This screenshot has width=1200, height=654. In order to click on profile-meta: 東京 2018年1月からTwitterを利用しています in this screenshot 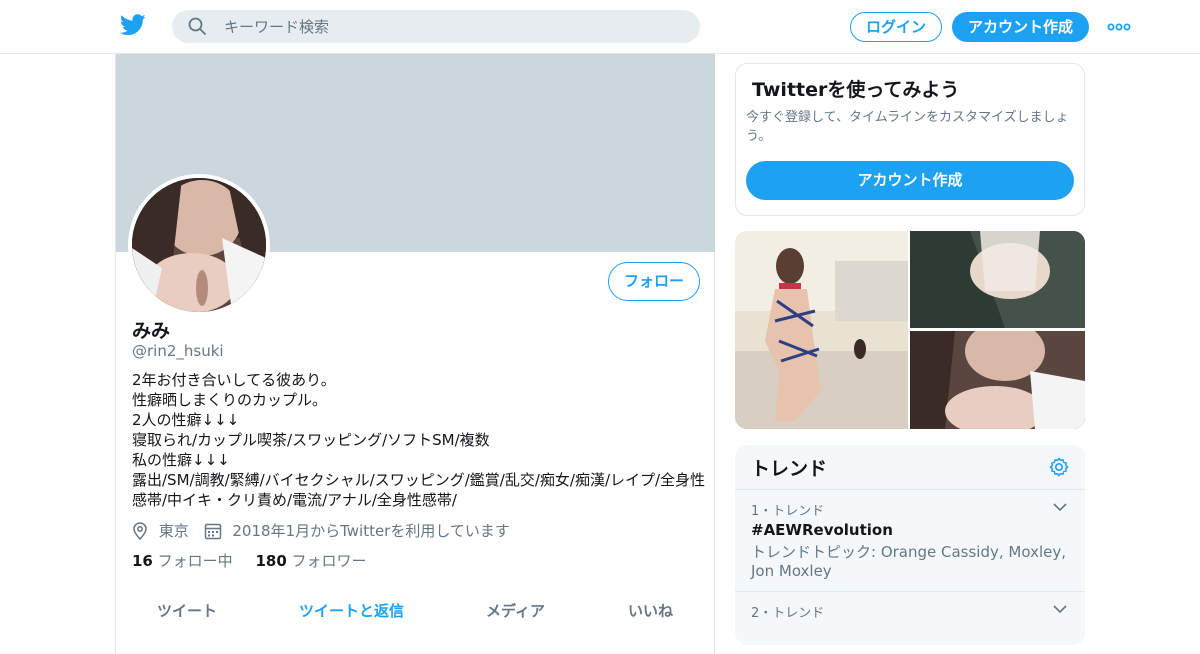, I will do `click(321, 531)`.